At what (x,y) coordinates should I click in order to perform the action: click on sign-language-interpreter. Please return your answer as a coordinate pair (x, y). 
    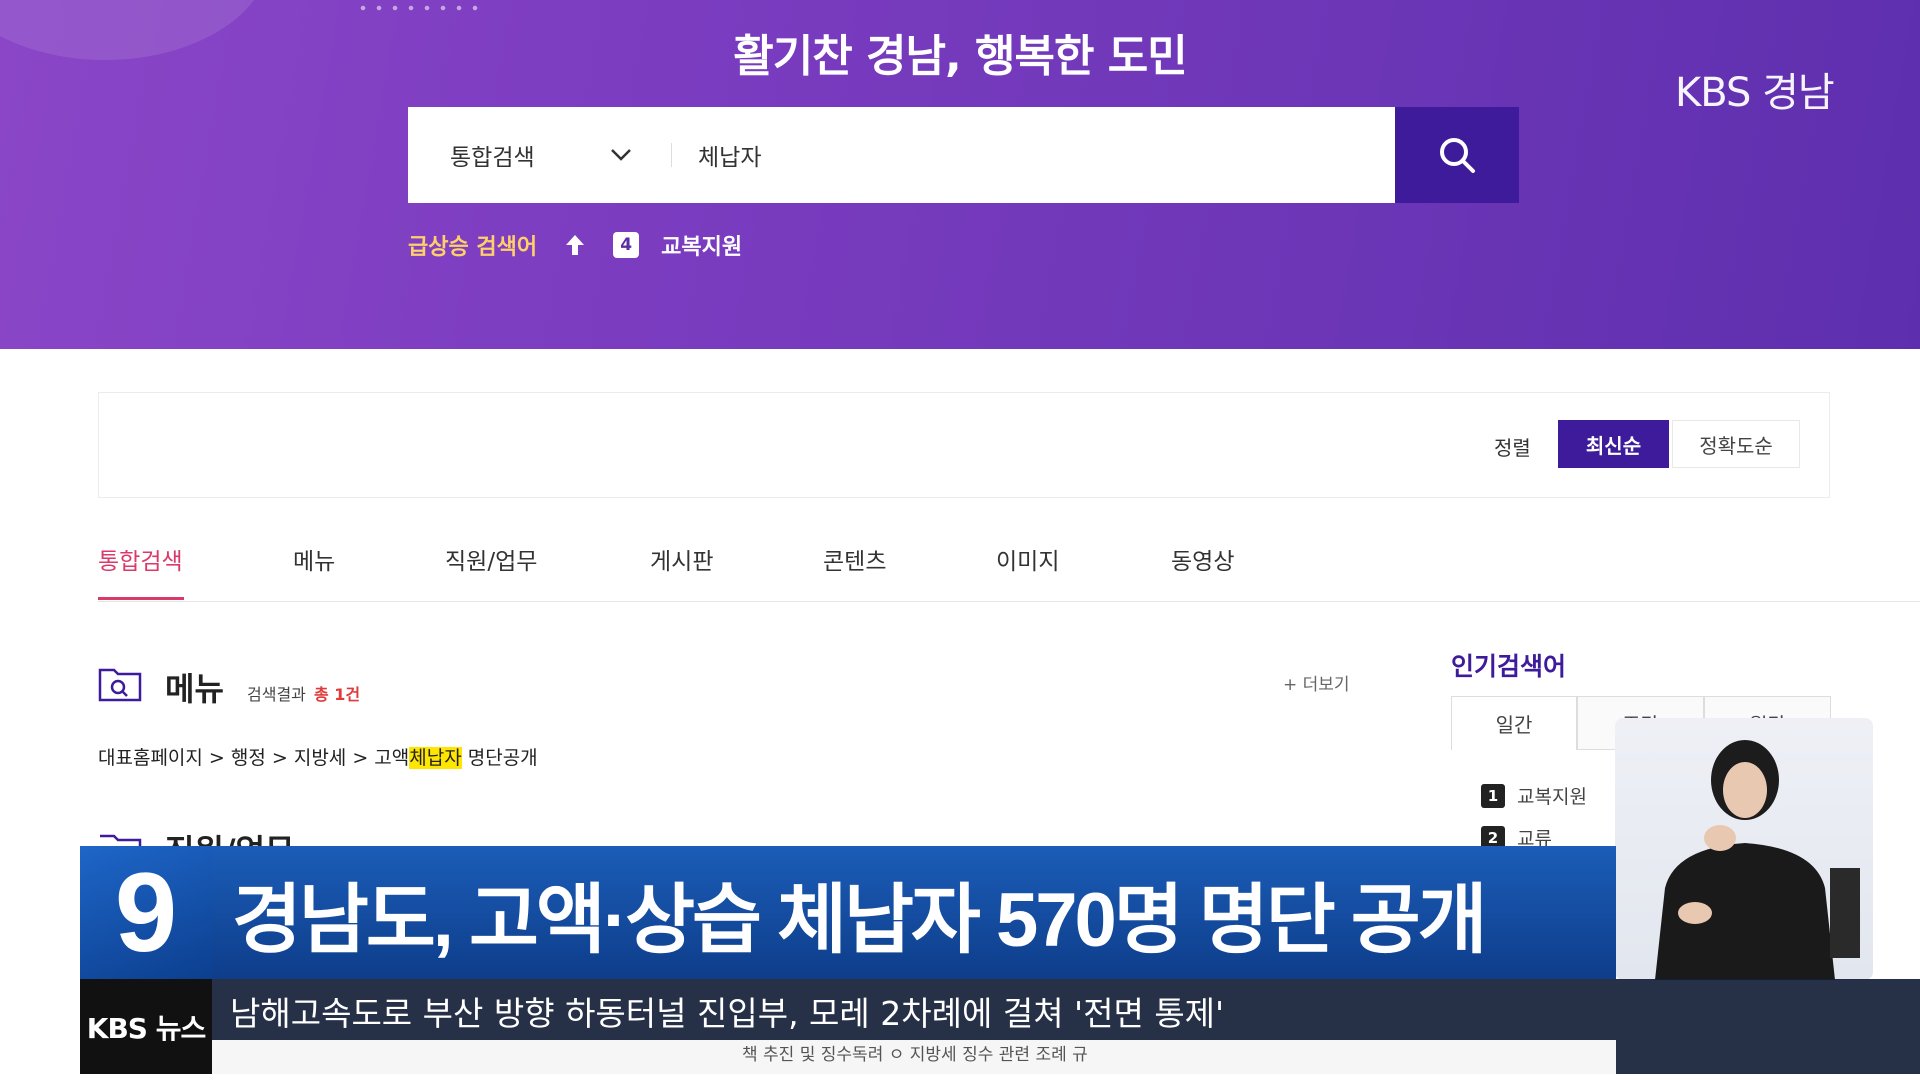
    Looking at the image, I should click on (1744, 849).